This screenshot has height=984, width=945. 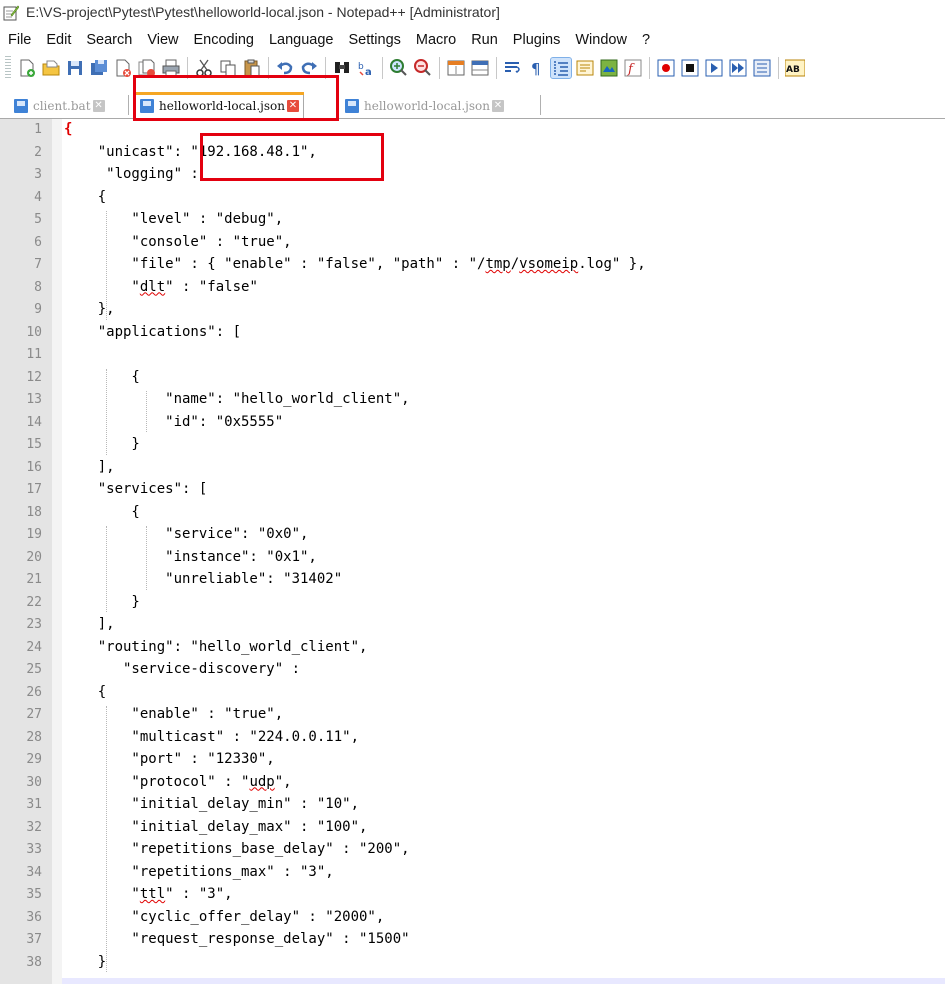 I want to click on open-file-icon, so click(x=51, y=68).